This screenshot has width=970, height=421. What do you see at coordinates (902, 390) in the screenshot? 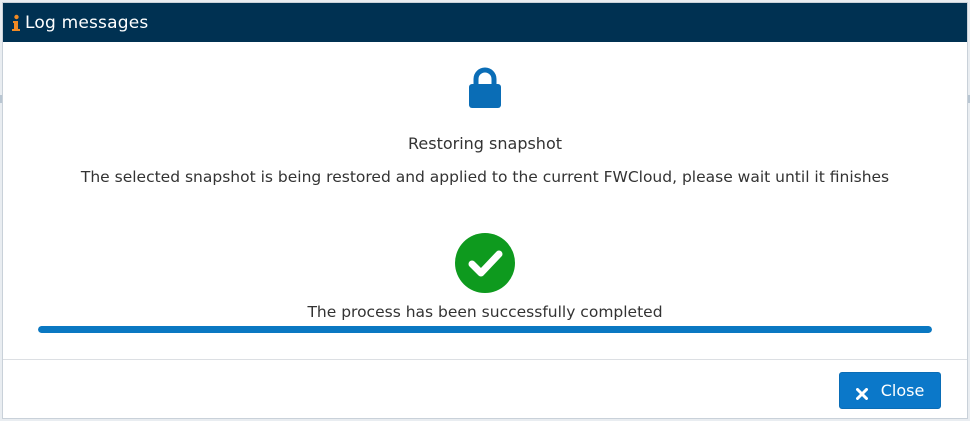
I see `close-button-label: Close` at bounding box center [902, 390].